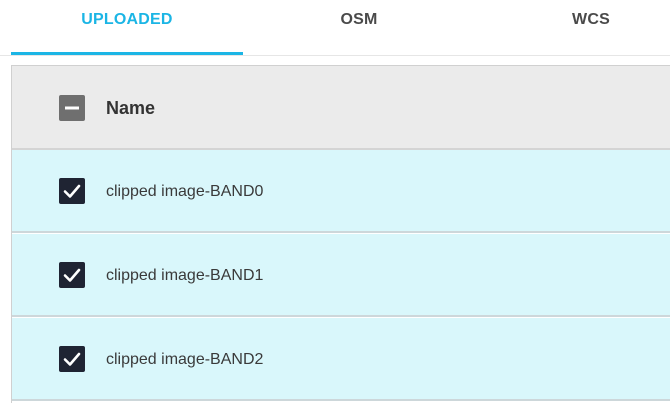 The image size is (670, 403). I want to click on tab-wcs: WCS, so click(572, 28).